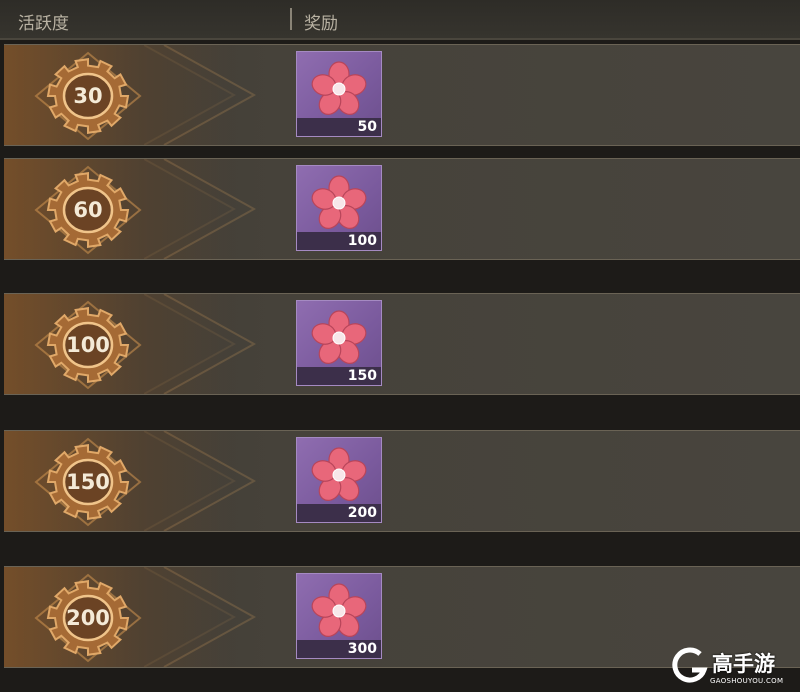  I want to click on watermark-brand: 高手游, so click(743, 664).